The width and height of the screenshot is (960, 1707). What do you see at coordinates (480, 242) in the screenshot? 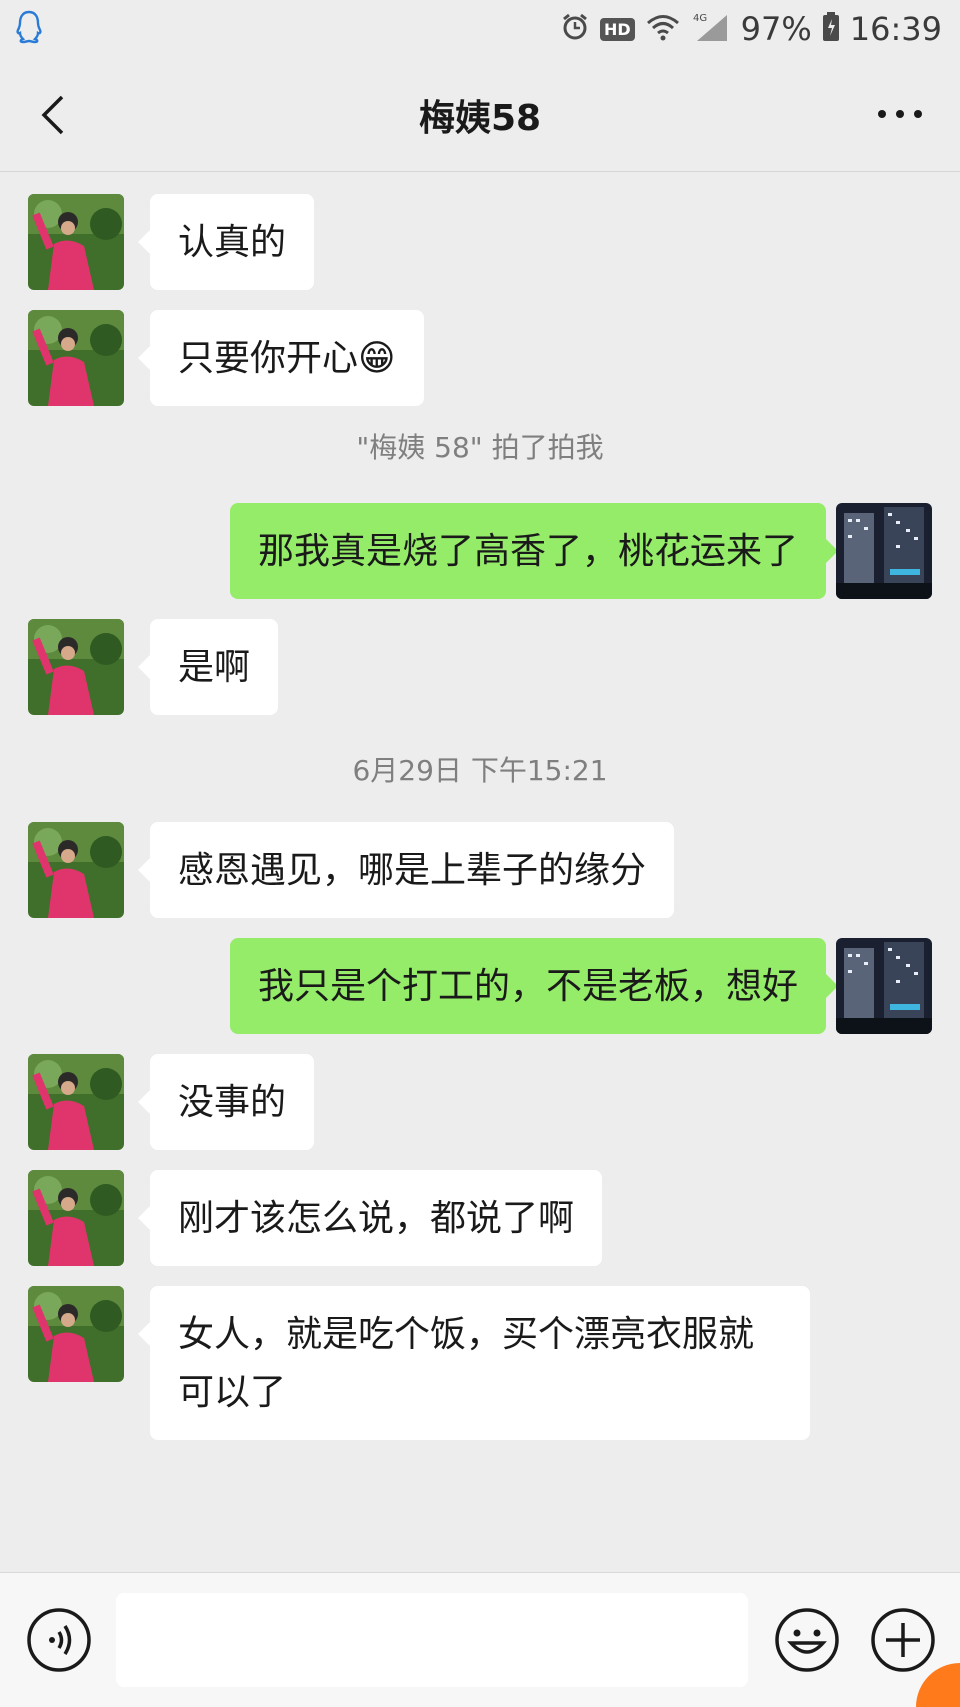
I see `message-row: 认真的` at bounding box center [480, 242].